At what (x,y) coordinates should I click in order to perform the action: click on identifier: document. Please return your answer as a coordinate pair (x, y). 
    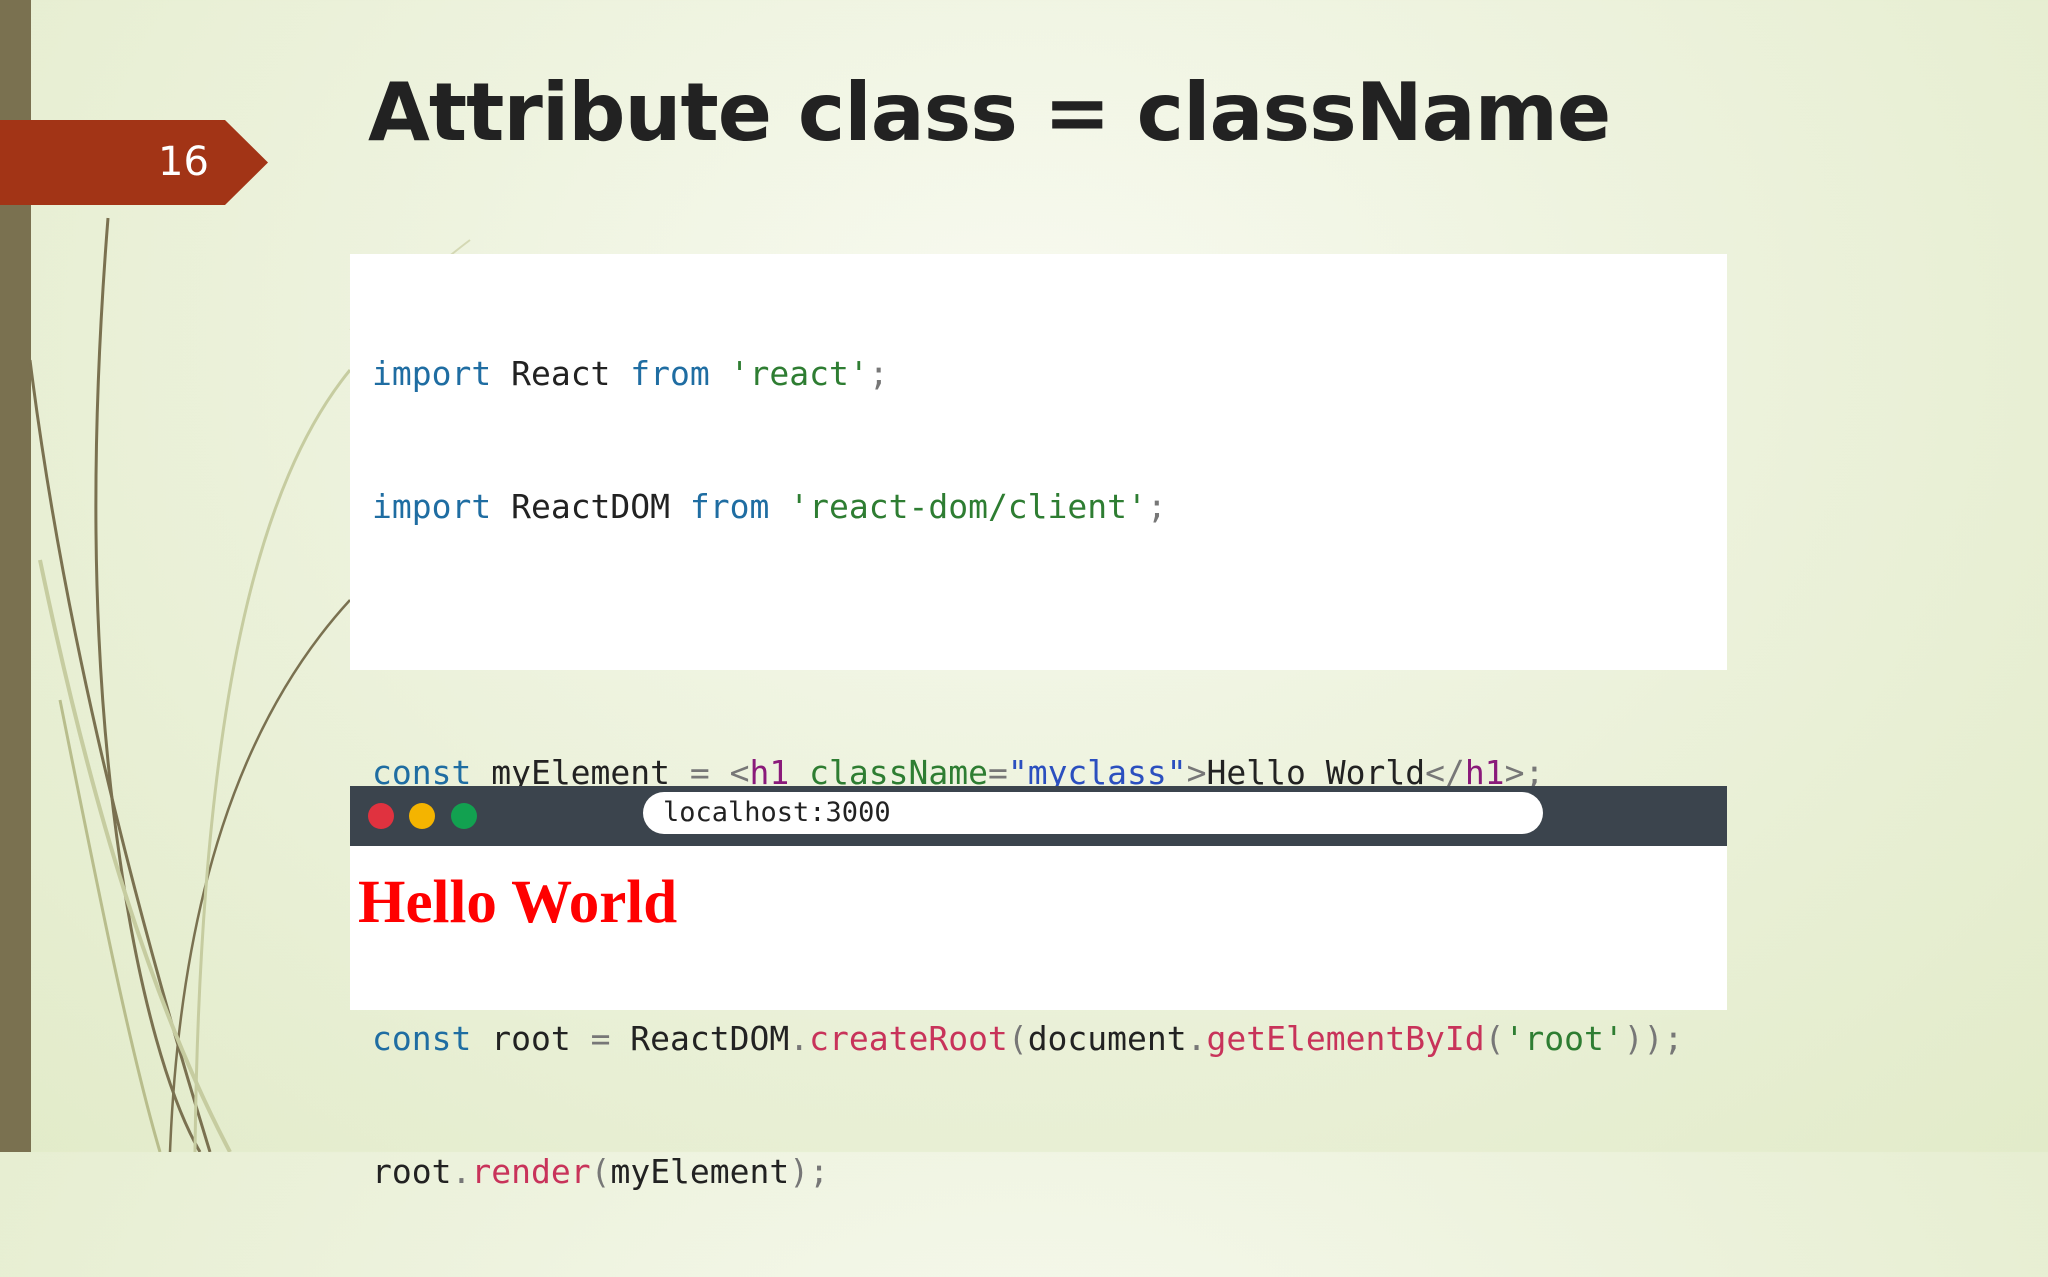
    Looking at the image, I should click on (1107, 1038).